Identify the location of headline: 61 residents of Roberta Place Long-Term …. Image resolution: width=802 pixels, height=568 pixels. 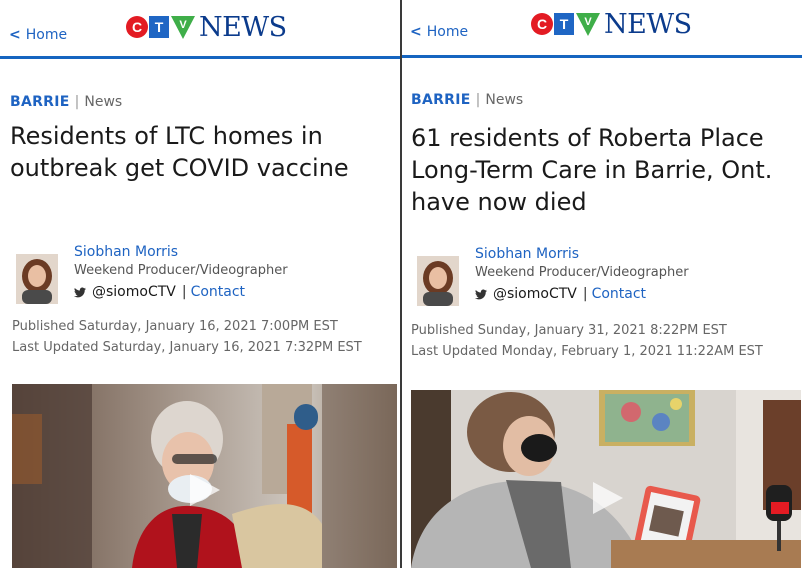
(592, 170).